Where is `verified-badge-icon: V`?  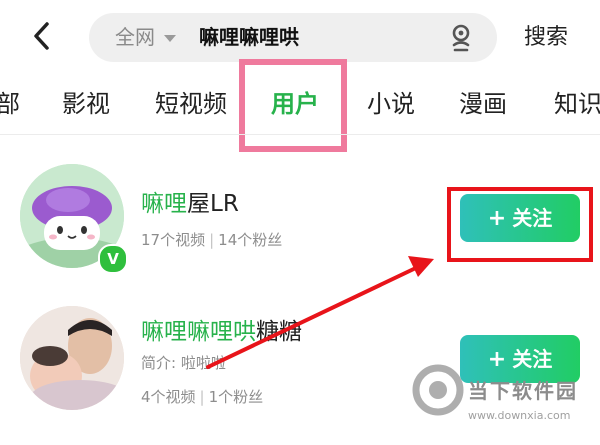 verified-badge-icon: V is located at coordinates (113, 259).